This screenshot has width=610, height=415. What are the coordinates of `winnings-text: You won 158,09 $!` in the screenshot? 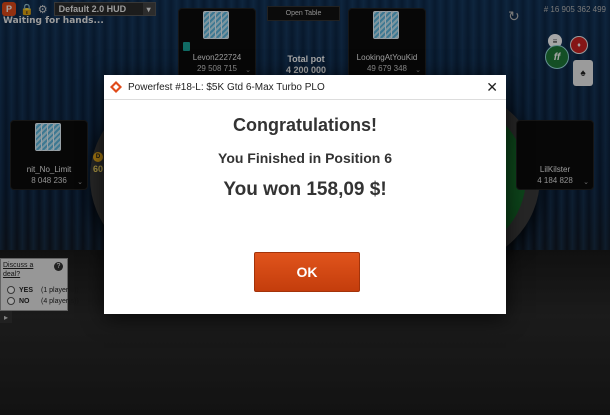 It's located at (305, 189).